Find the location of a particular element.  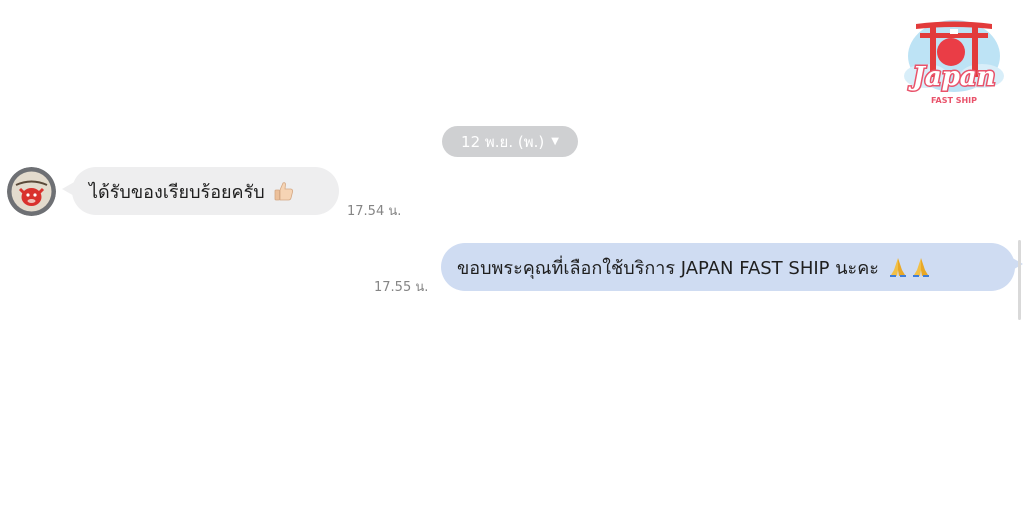

incoming-message-bubble: ได้รับของเรียบร้อยครับ is located at coordinates (205, 191).